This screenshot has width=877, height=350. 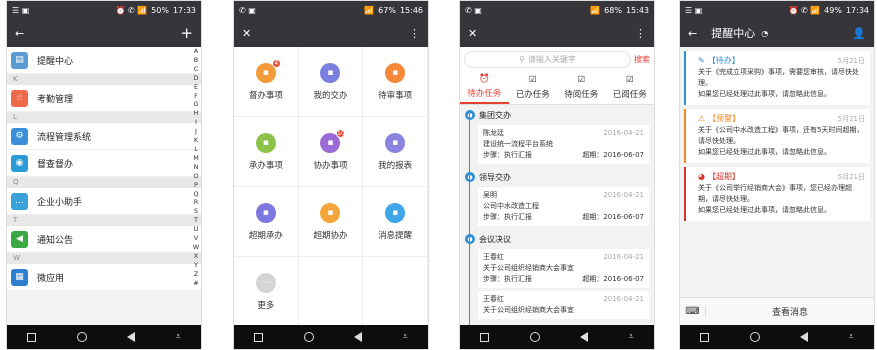 I want to click on index-letter: M, so click(x=196, y=158).